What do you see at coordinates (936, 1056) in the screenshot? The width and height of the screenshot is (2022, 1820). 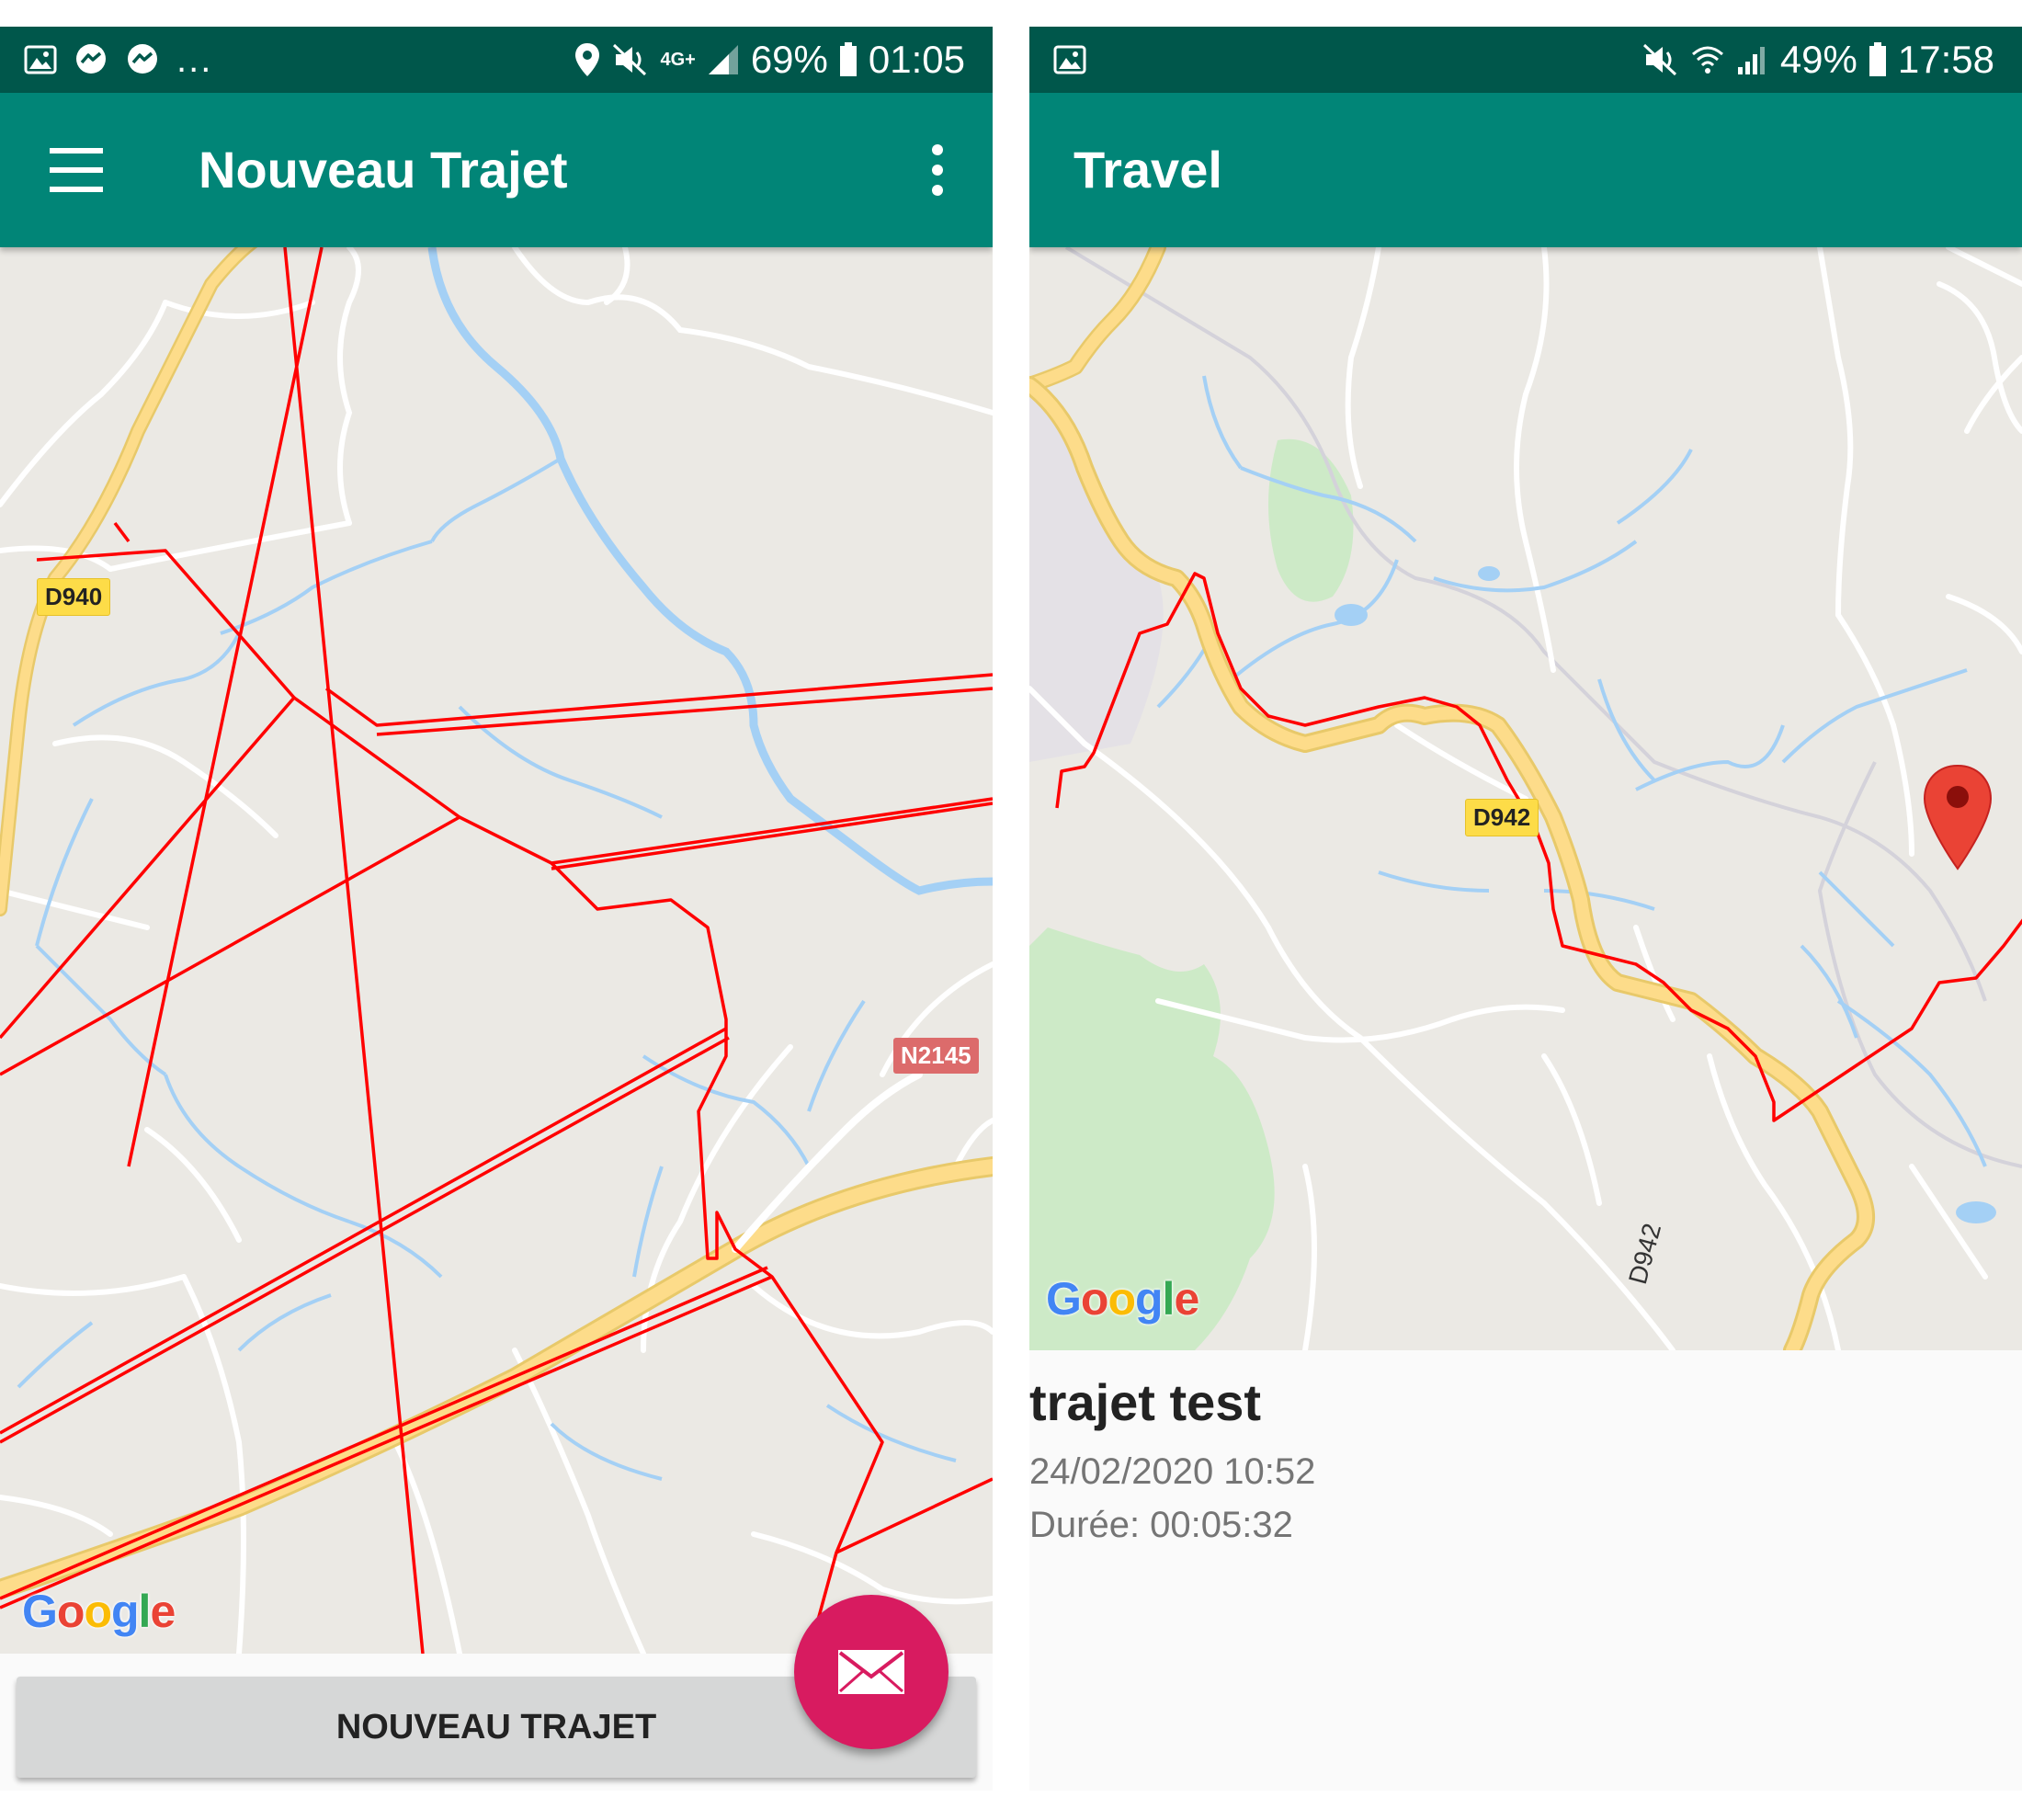 I see `road-label-n2145: N2145` at bounding box center [936, 1056].